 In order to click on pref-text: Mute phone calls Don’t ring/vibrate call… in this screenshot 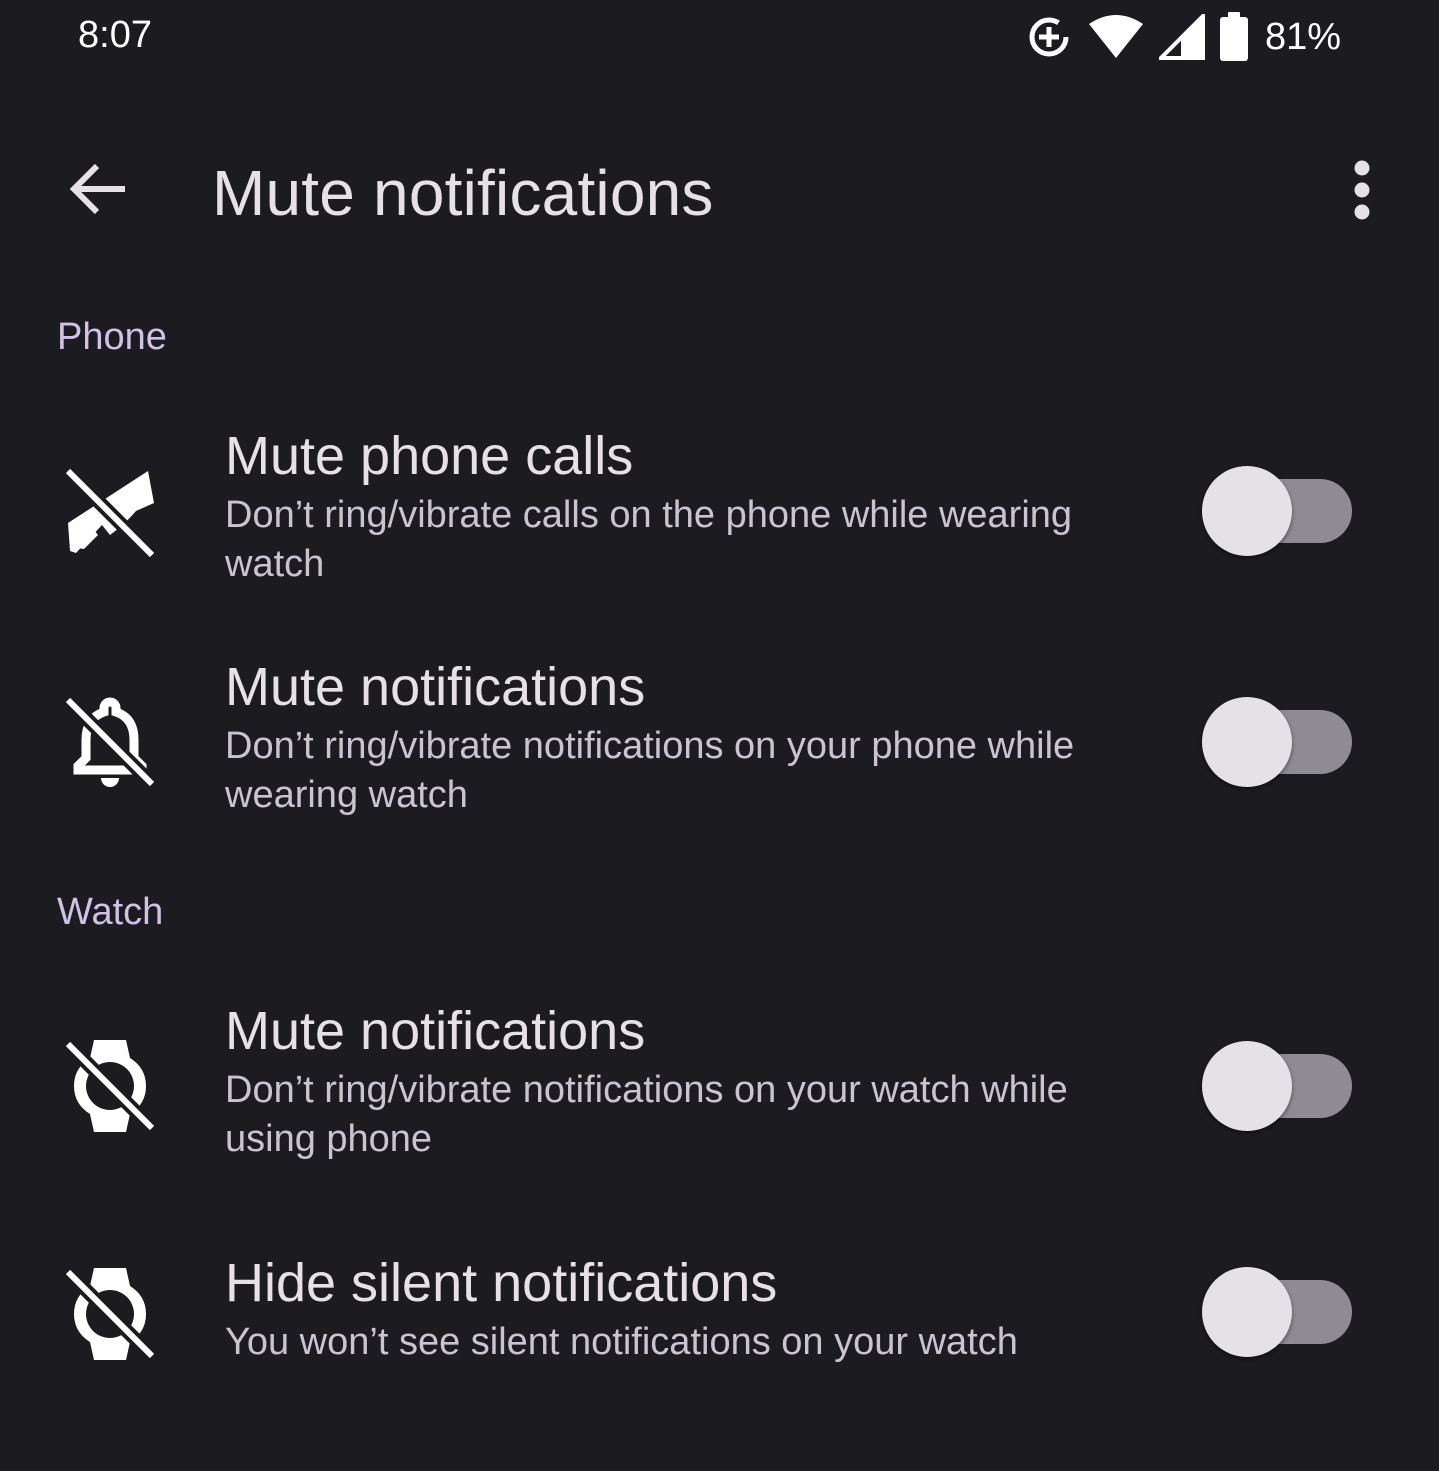, I will do `click(685, 507)`.